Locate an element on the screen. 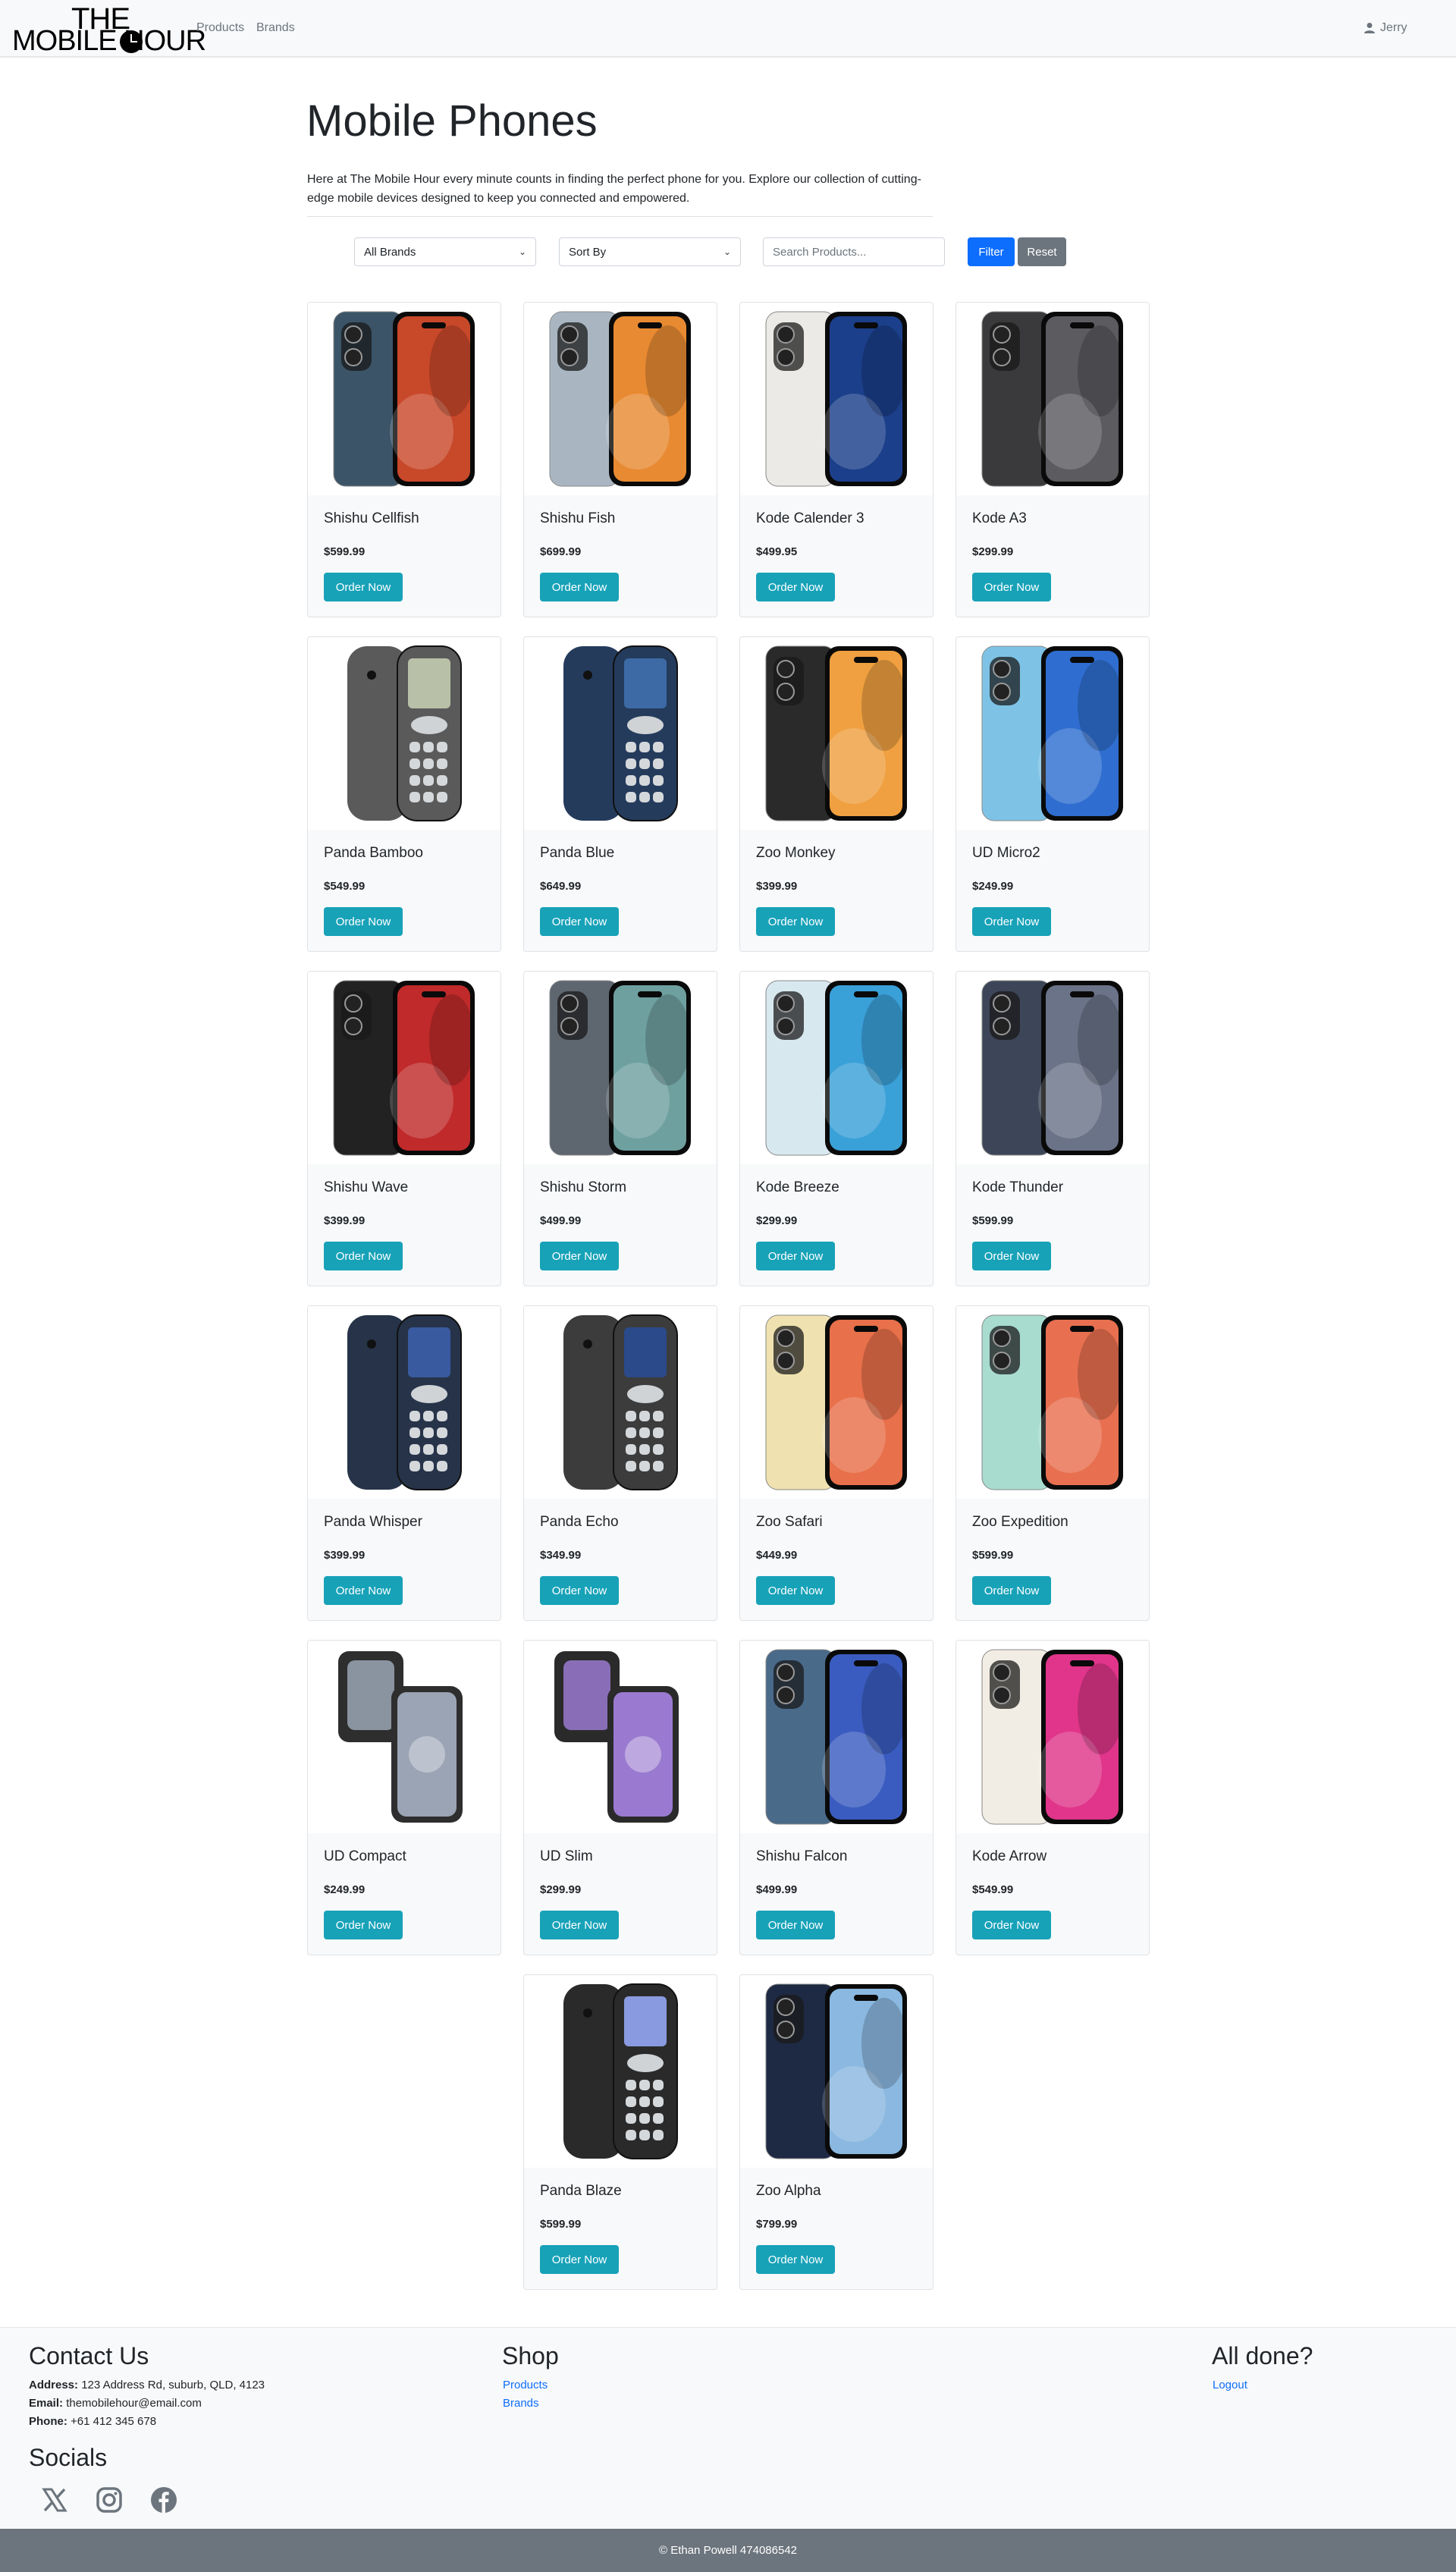 This screenshot has width=1456, height=2572. product-card: Shishu Storm $499.99 Order Now is located at coordinates (620, 1128).